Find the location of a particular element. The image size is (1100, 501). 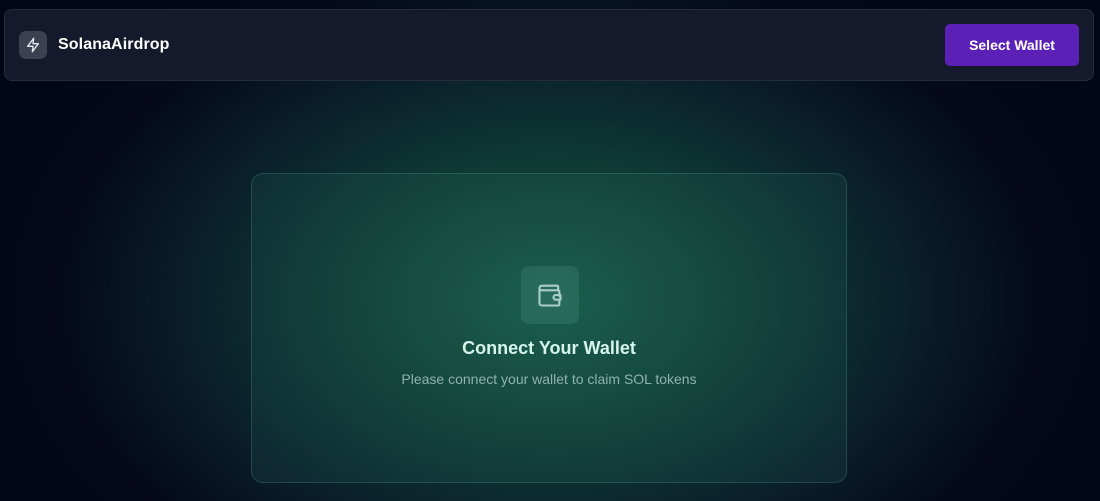

wallet-icon is located at coordinates (550, 295).